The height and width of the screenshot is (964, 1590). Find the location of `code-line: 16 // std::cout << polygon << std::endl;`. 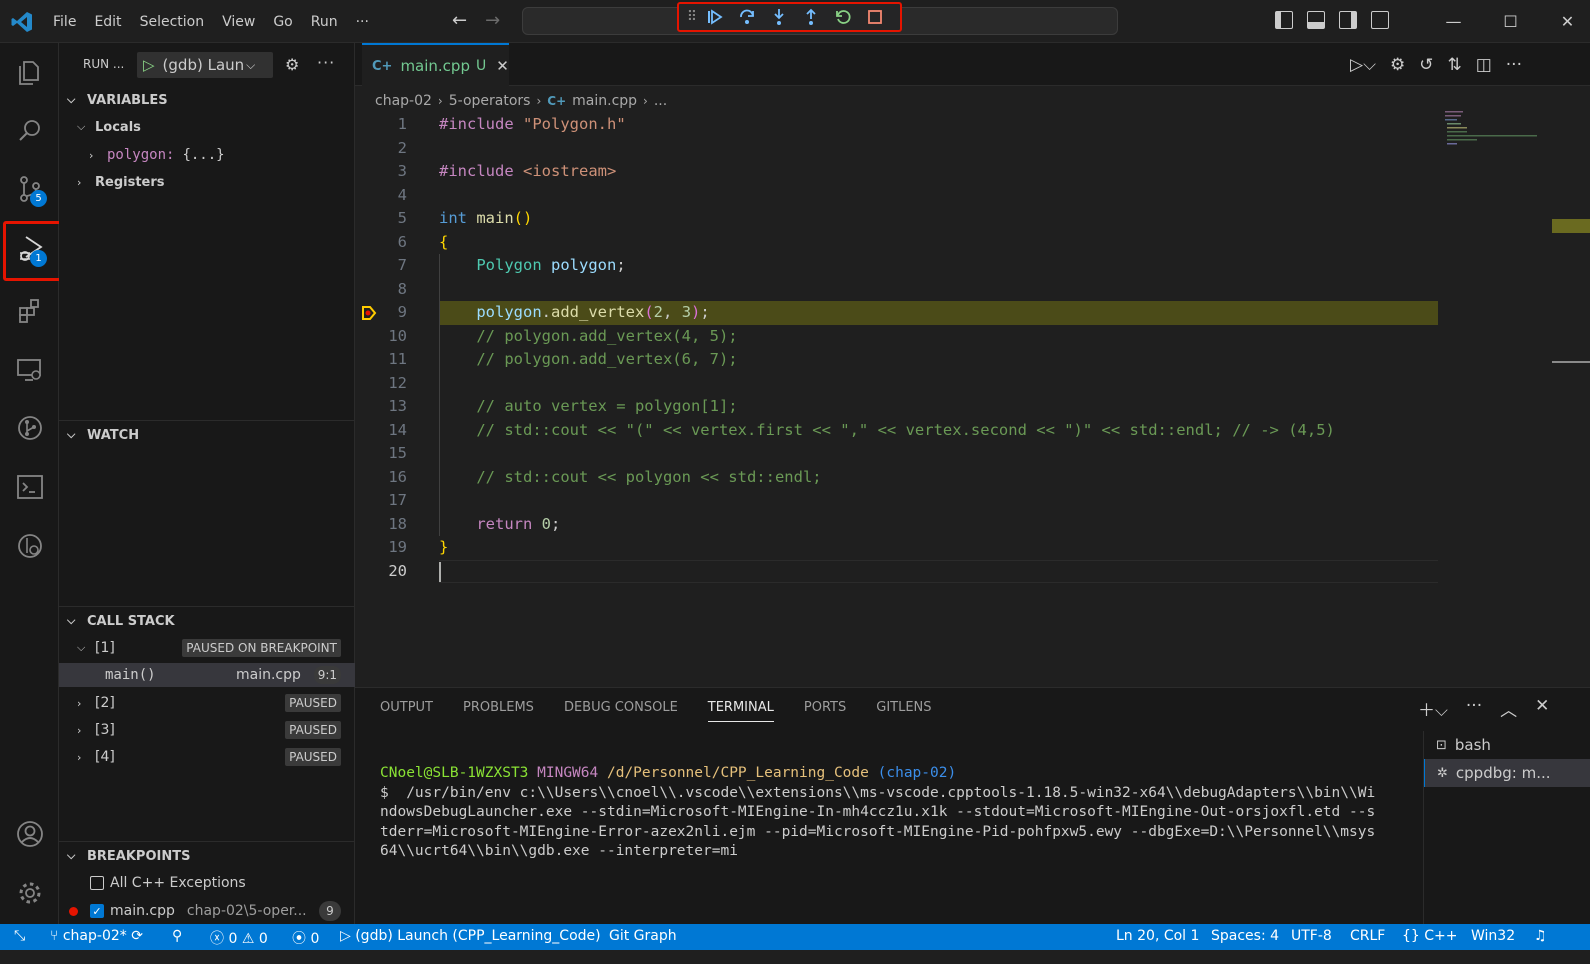

code-line: 16 // std::cout << polygon << std::endl; is located at coordinates (972, 478).